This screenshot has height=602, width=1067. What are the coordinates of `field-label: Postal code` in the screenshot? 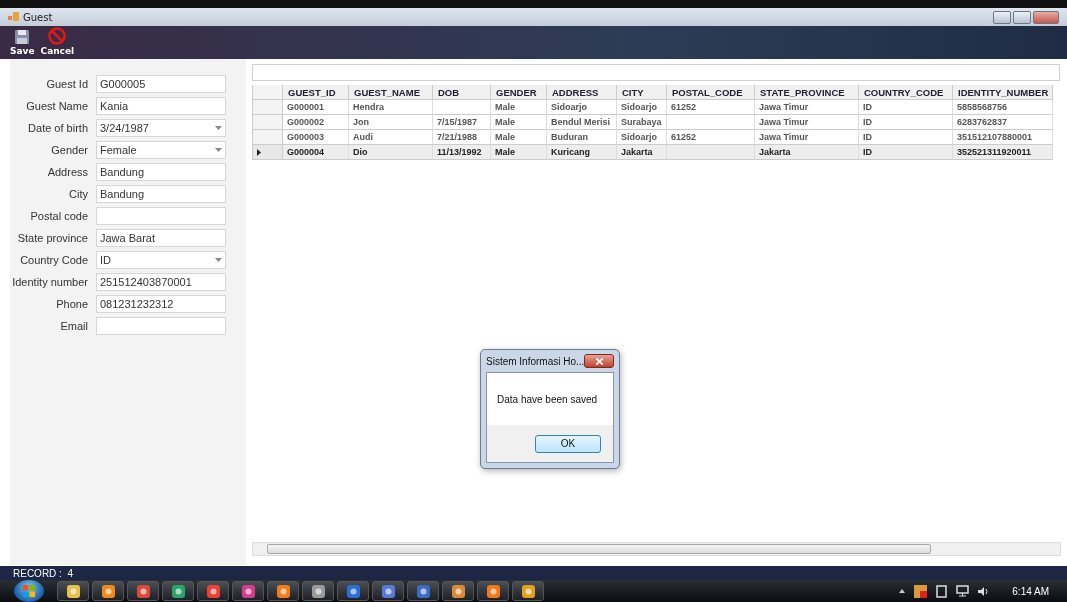 It's located at (59, 216).